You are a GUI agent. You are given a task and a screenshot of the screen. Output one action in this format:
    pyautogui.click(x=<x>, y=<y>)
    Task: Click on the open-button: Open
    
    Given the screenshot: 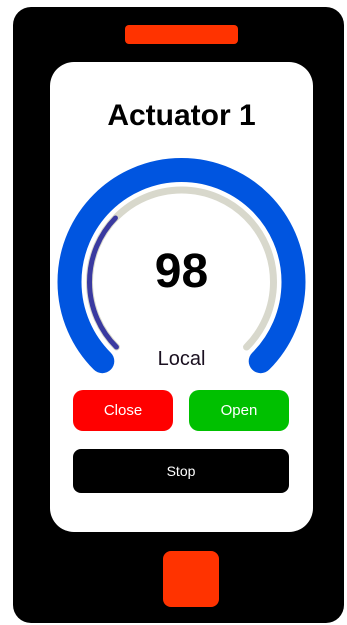 What is the action you would take?
    pyautogui.click(x=239, y=410)
    